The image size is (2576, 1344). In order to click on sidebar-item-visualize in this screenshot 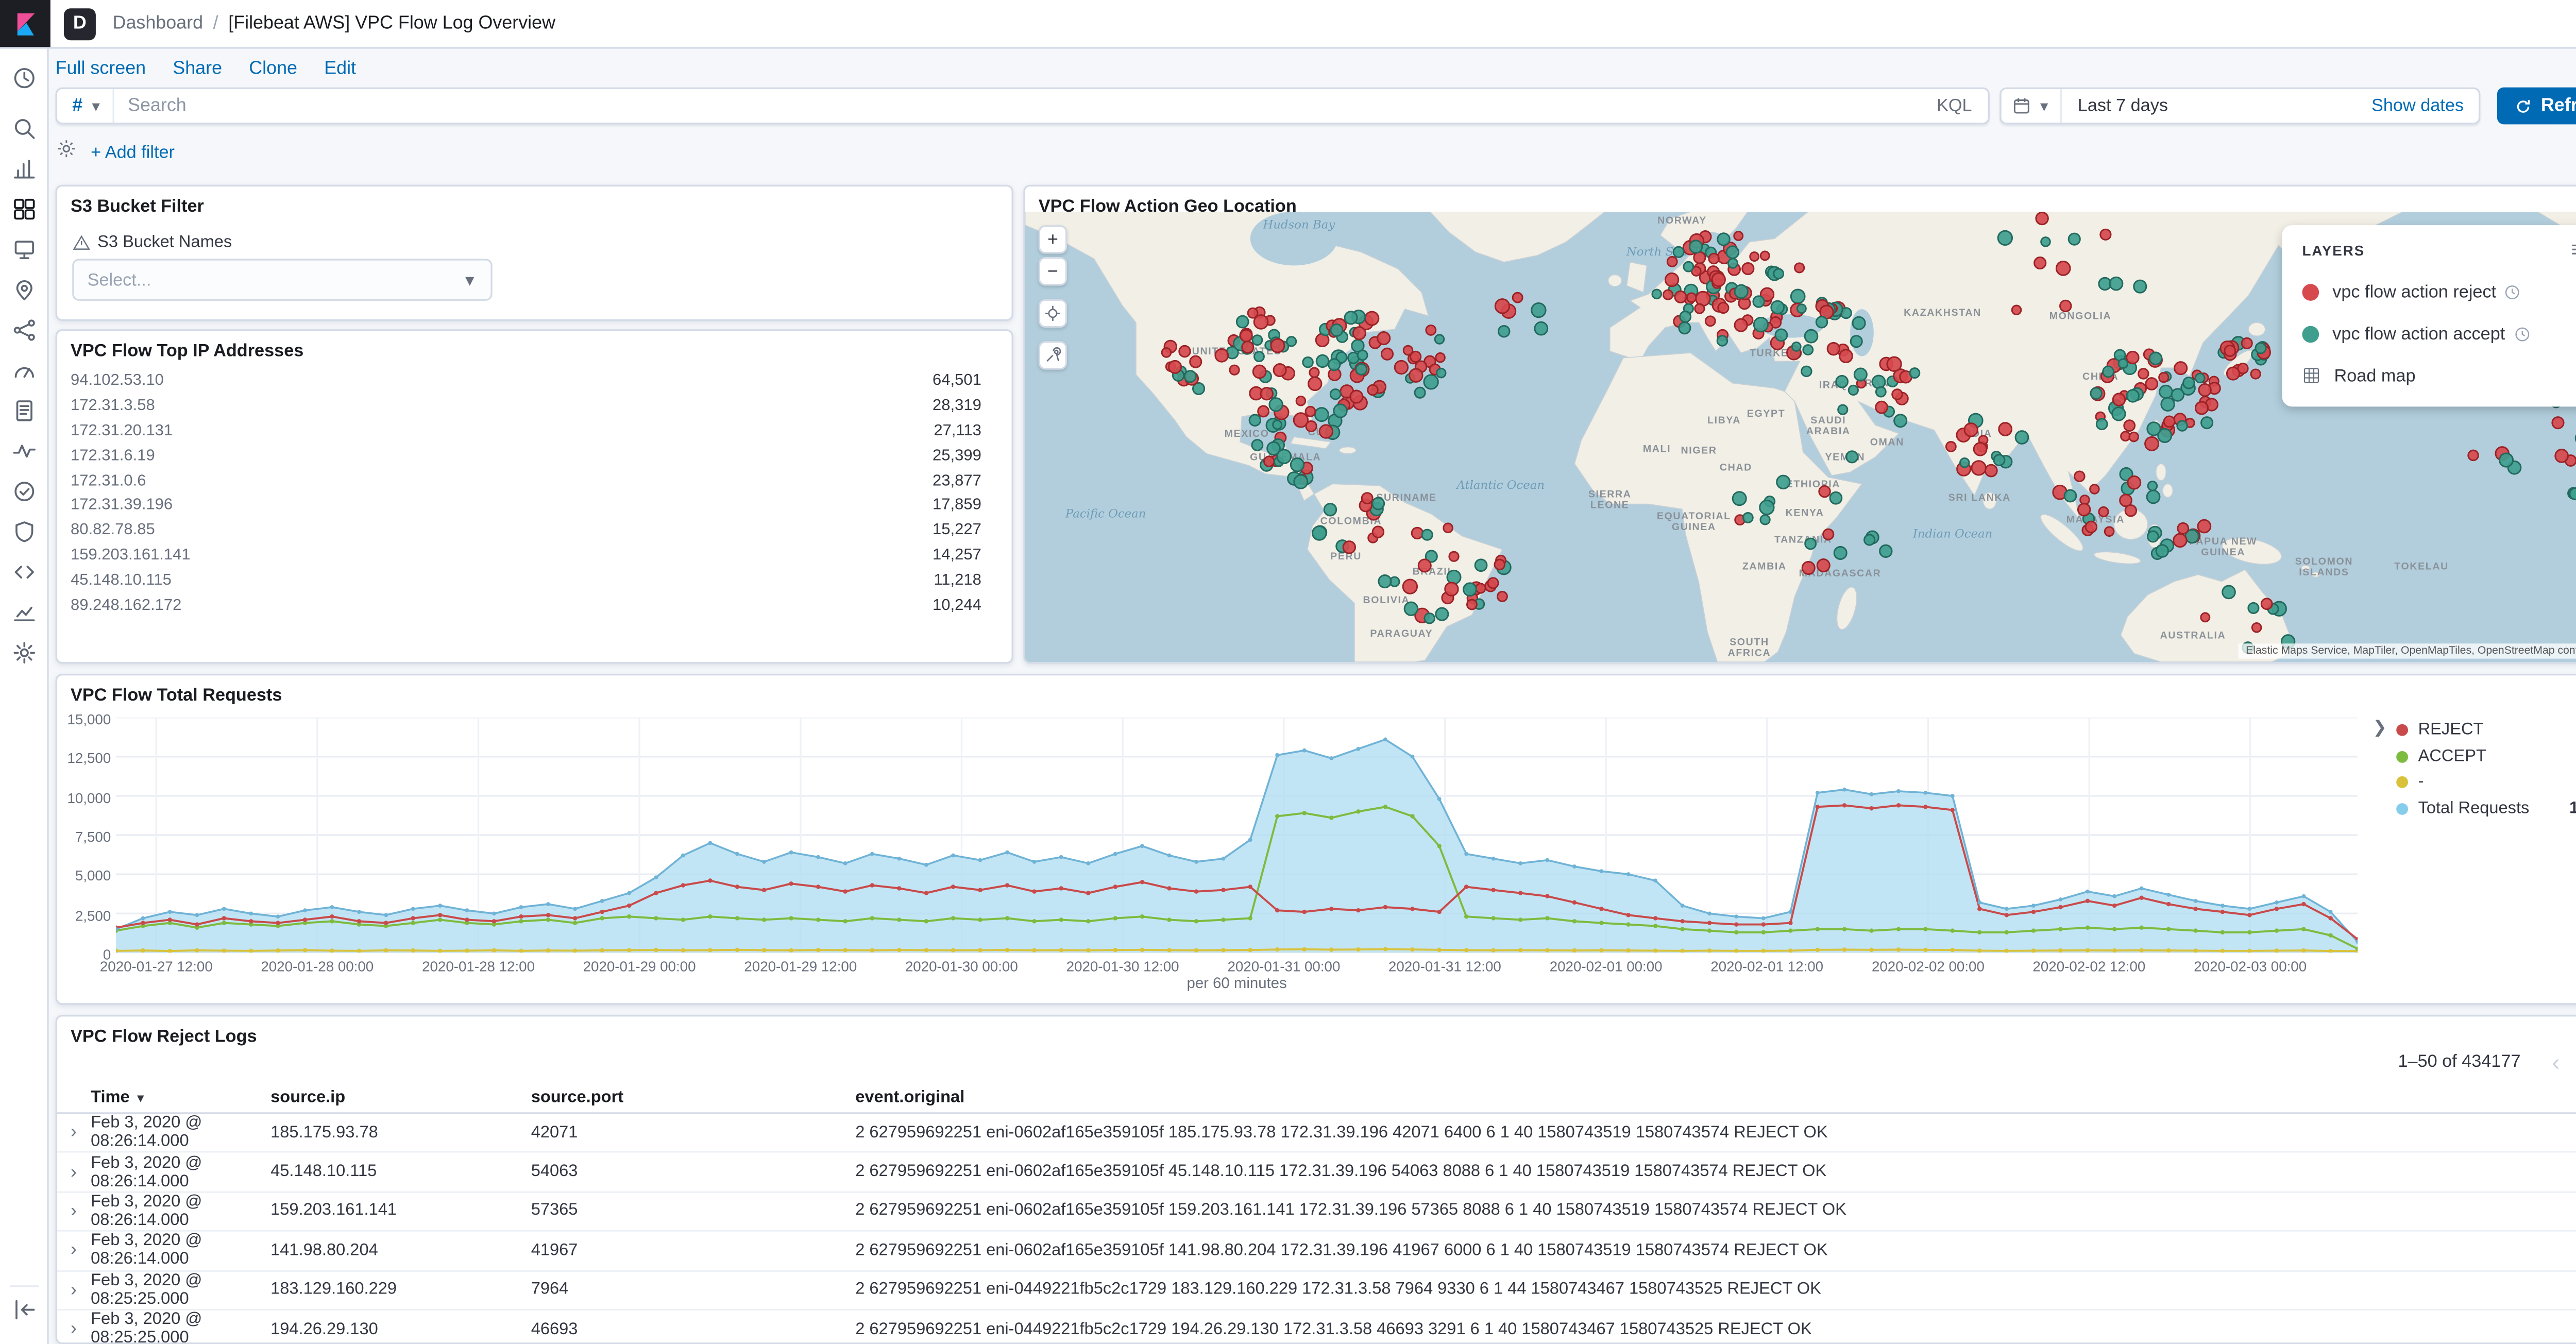, I will do `click(24, 173)`.